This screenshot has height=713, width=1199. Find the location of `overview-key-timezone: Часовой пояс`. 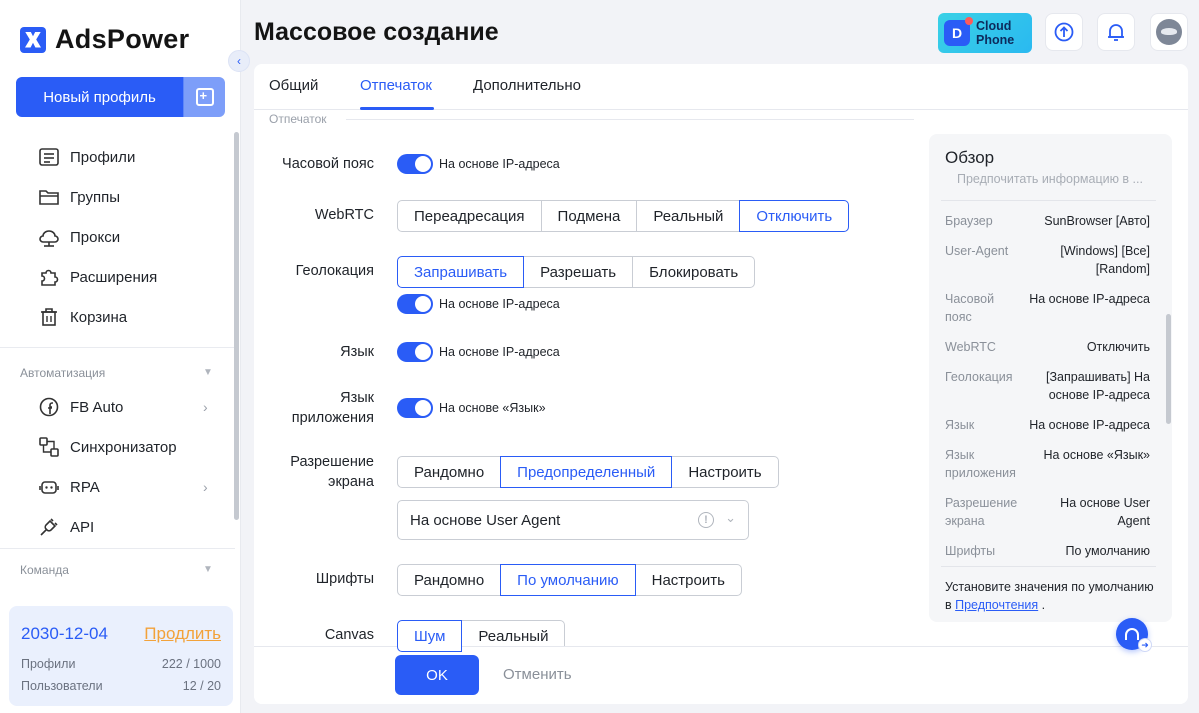

overview-key-timezone: Часовой пояс is located at coordinates (970, 308).